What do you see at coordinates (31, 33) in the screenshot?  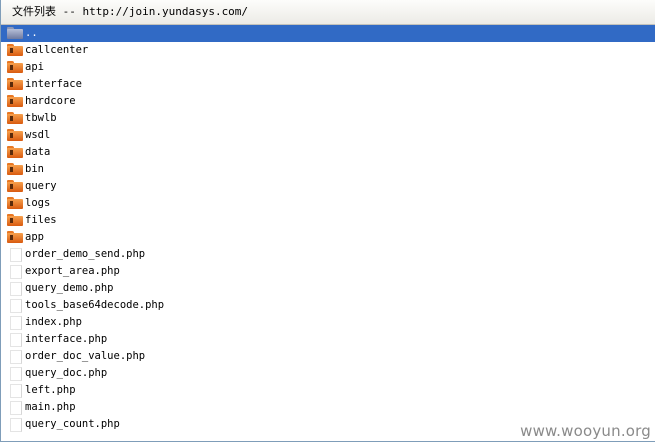 I see `entry-name: ..` at bounding box center [31, 33].